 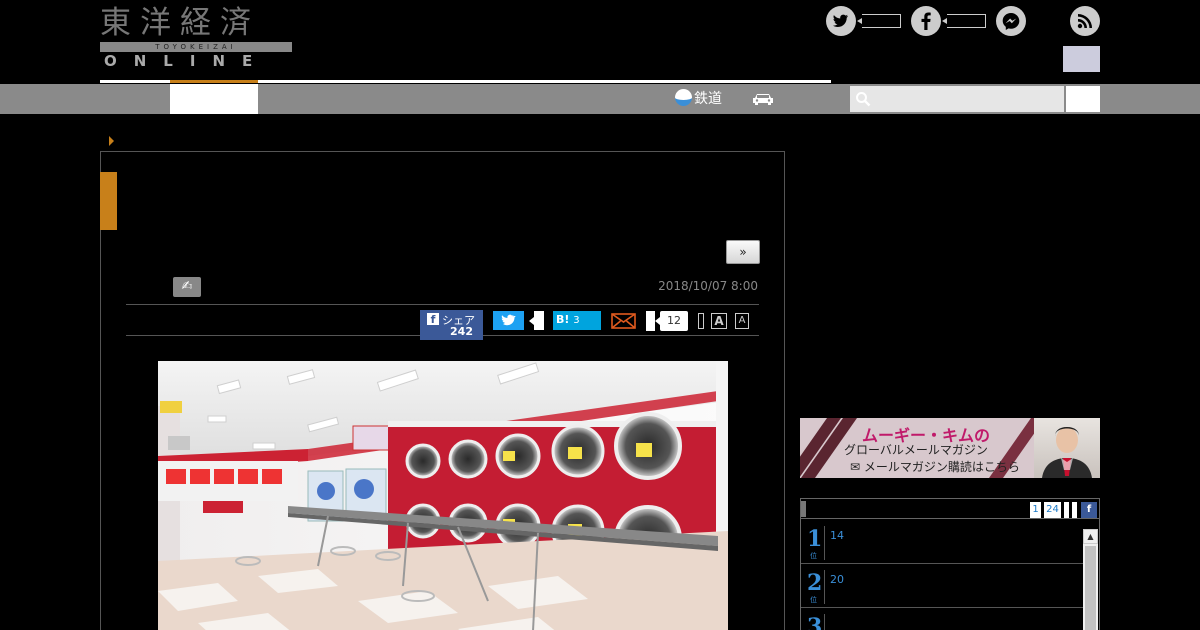 I want to click on twitter-count, so click(x=879, y=21).